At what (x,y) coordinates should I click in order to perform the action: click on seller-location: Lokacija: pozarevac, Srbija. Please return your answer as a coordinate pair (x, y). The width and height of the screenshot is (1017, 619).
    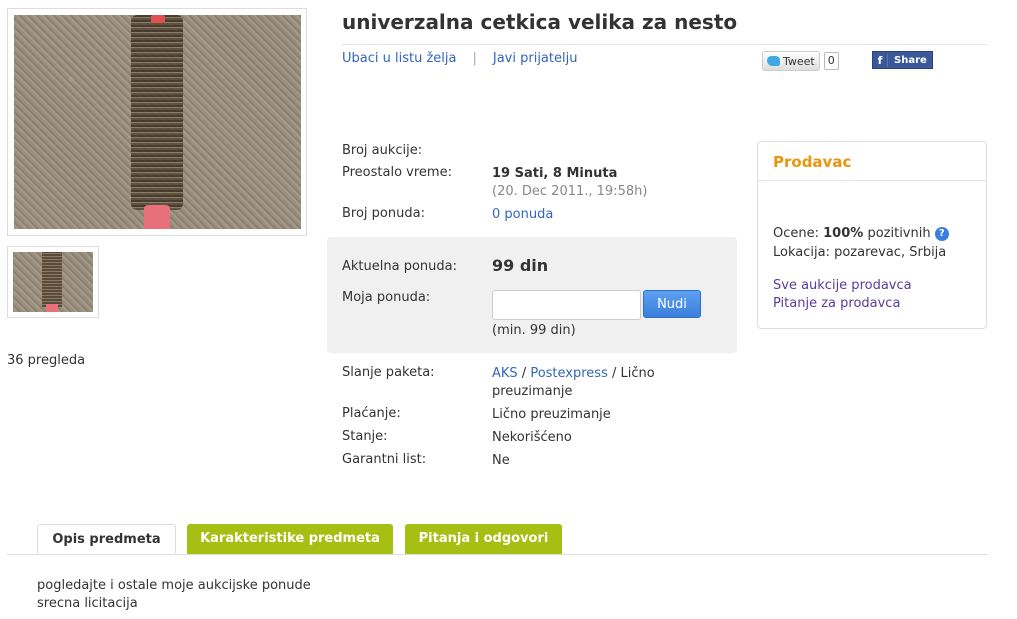
    Looking at the image, I should click on (859, 252).